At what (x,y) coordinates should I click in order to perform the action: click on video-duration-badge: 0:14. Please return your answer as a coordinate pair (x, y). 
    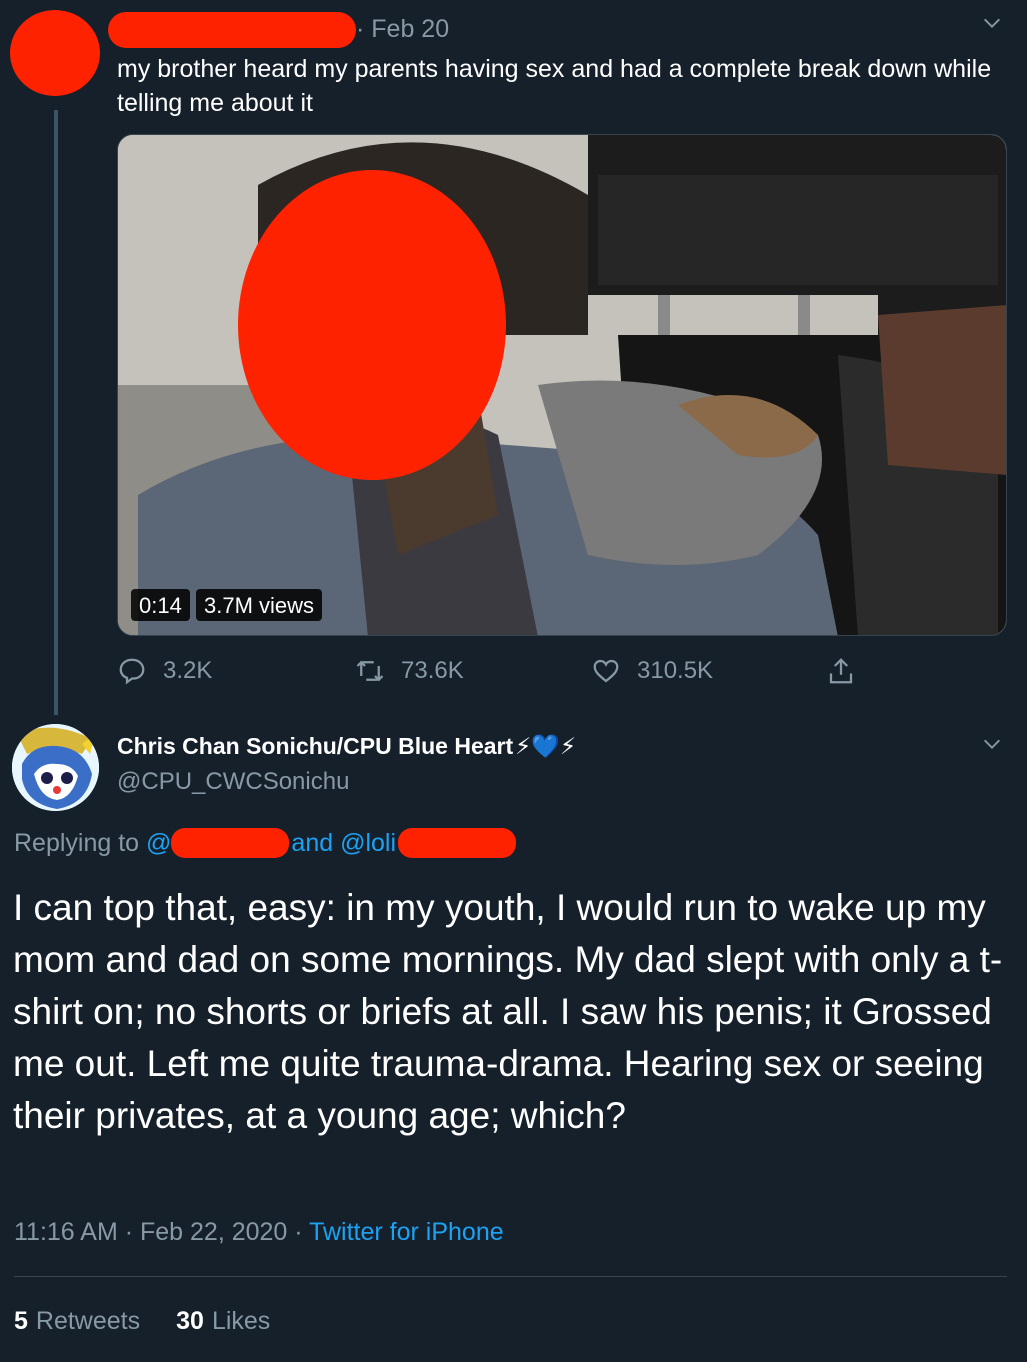
    Looking at the image, I should click on (160, 605).